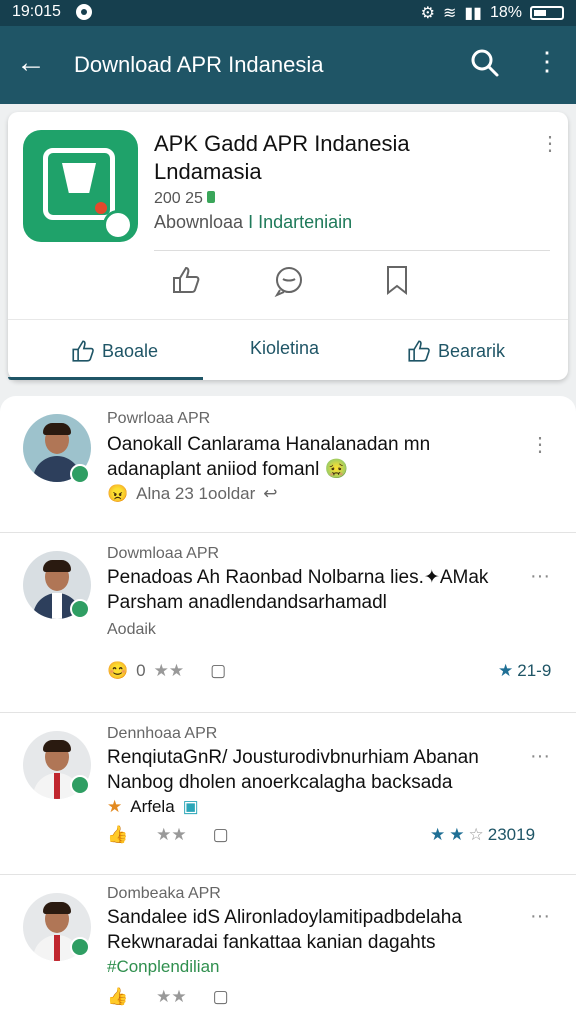  What do you see at coordinates (449, 13) in the screenshot?
I see `wifi-icon: ≋` at bounding box center [449, 13].